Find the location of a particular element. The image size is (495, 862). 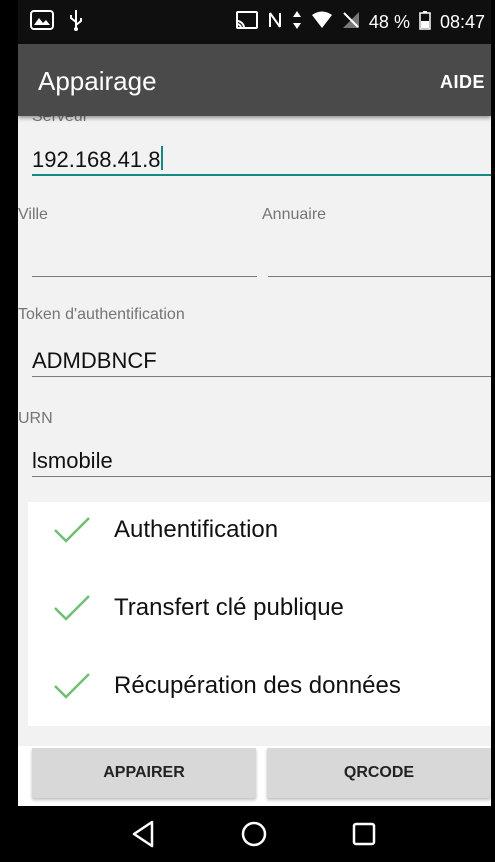

data-transfer-icon is located at coordinates (297, 22).